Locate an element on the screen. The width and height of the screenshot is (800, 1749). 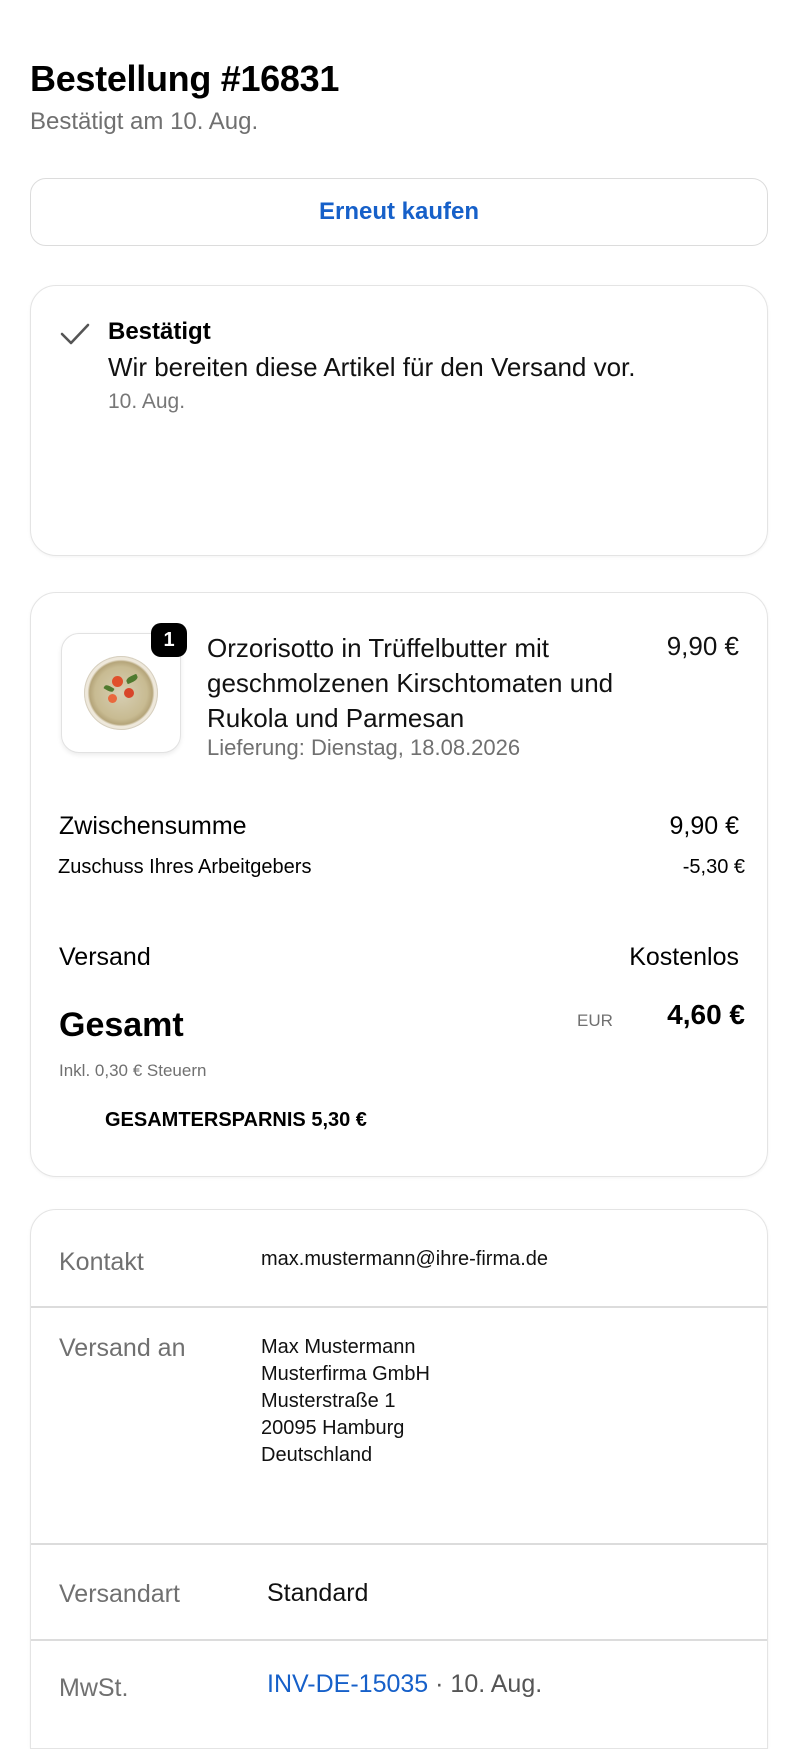
employer-subsidy-value: -5,30 € is located at coordinates (713, 867).